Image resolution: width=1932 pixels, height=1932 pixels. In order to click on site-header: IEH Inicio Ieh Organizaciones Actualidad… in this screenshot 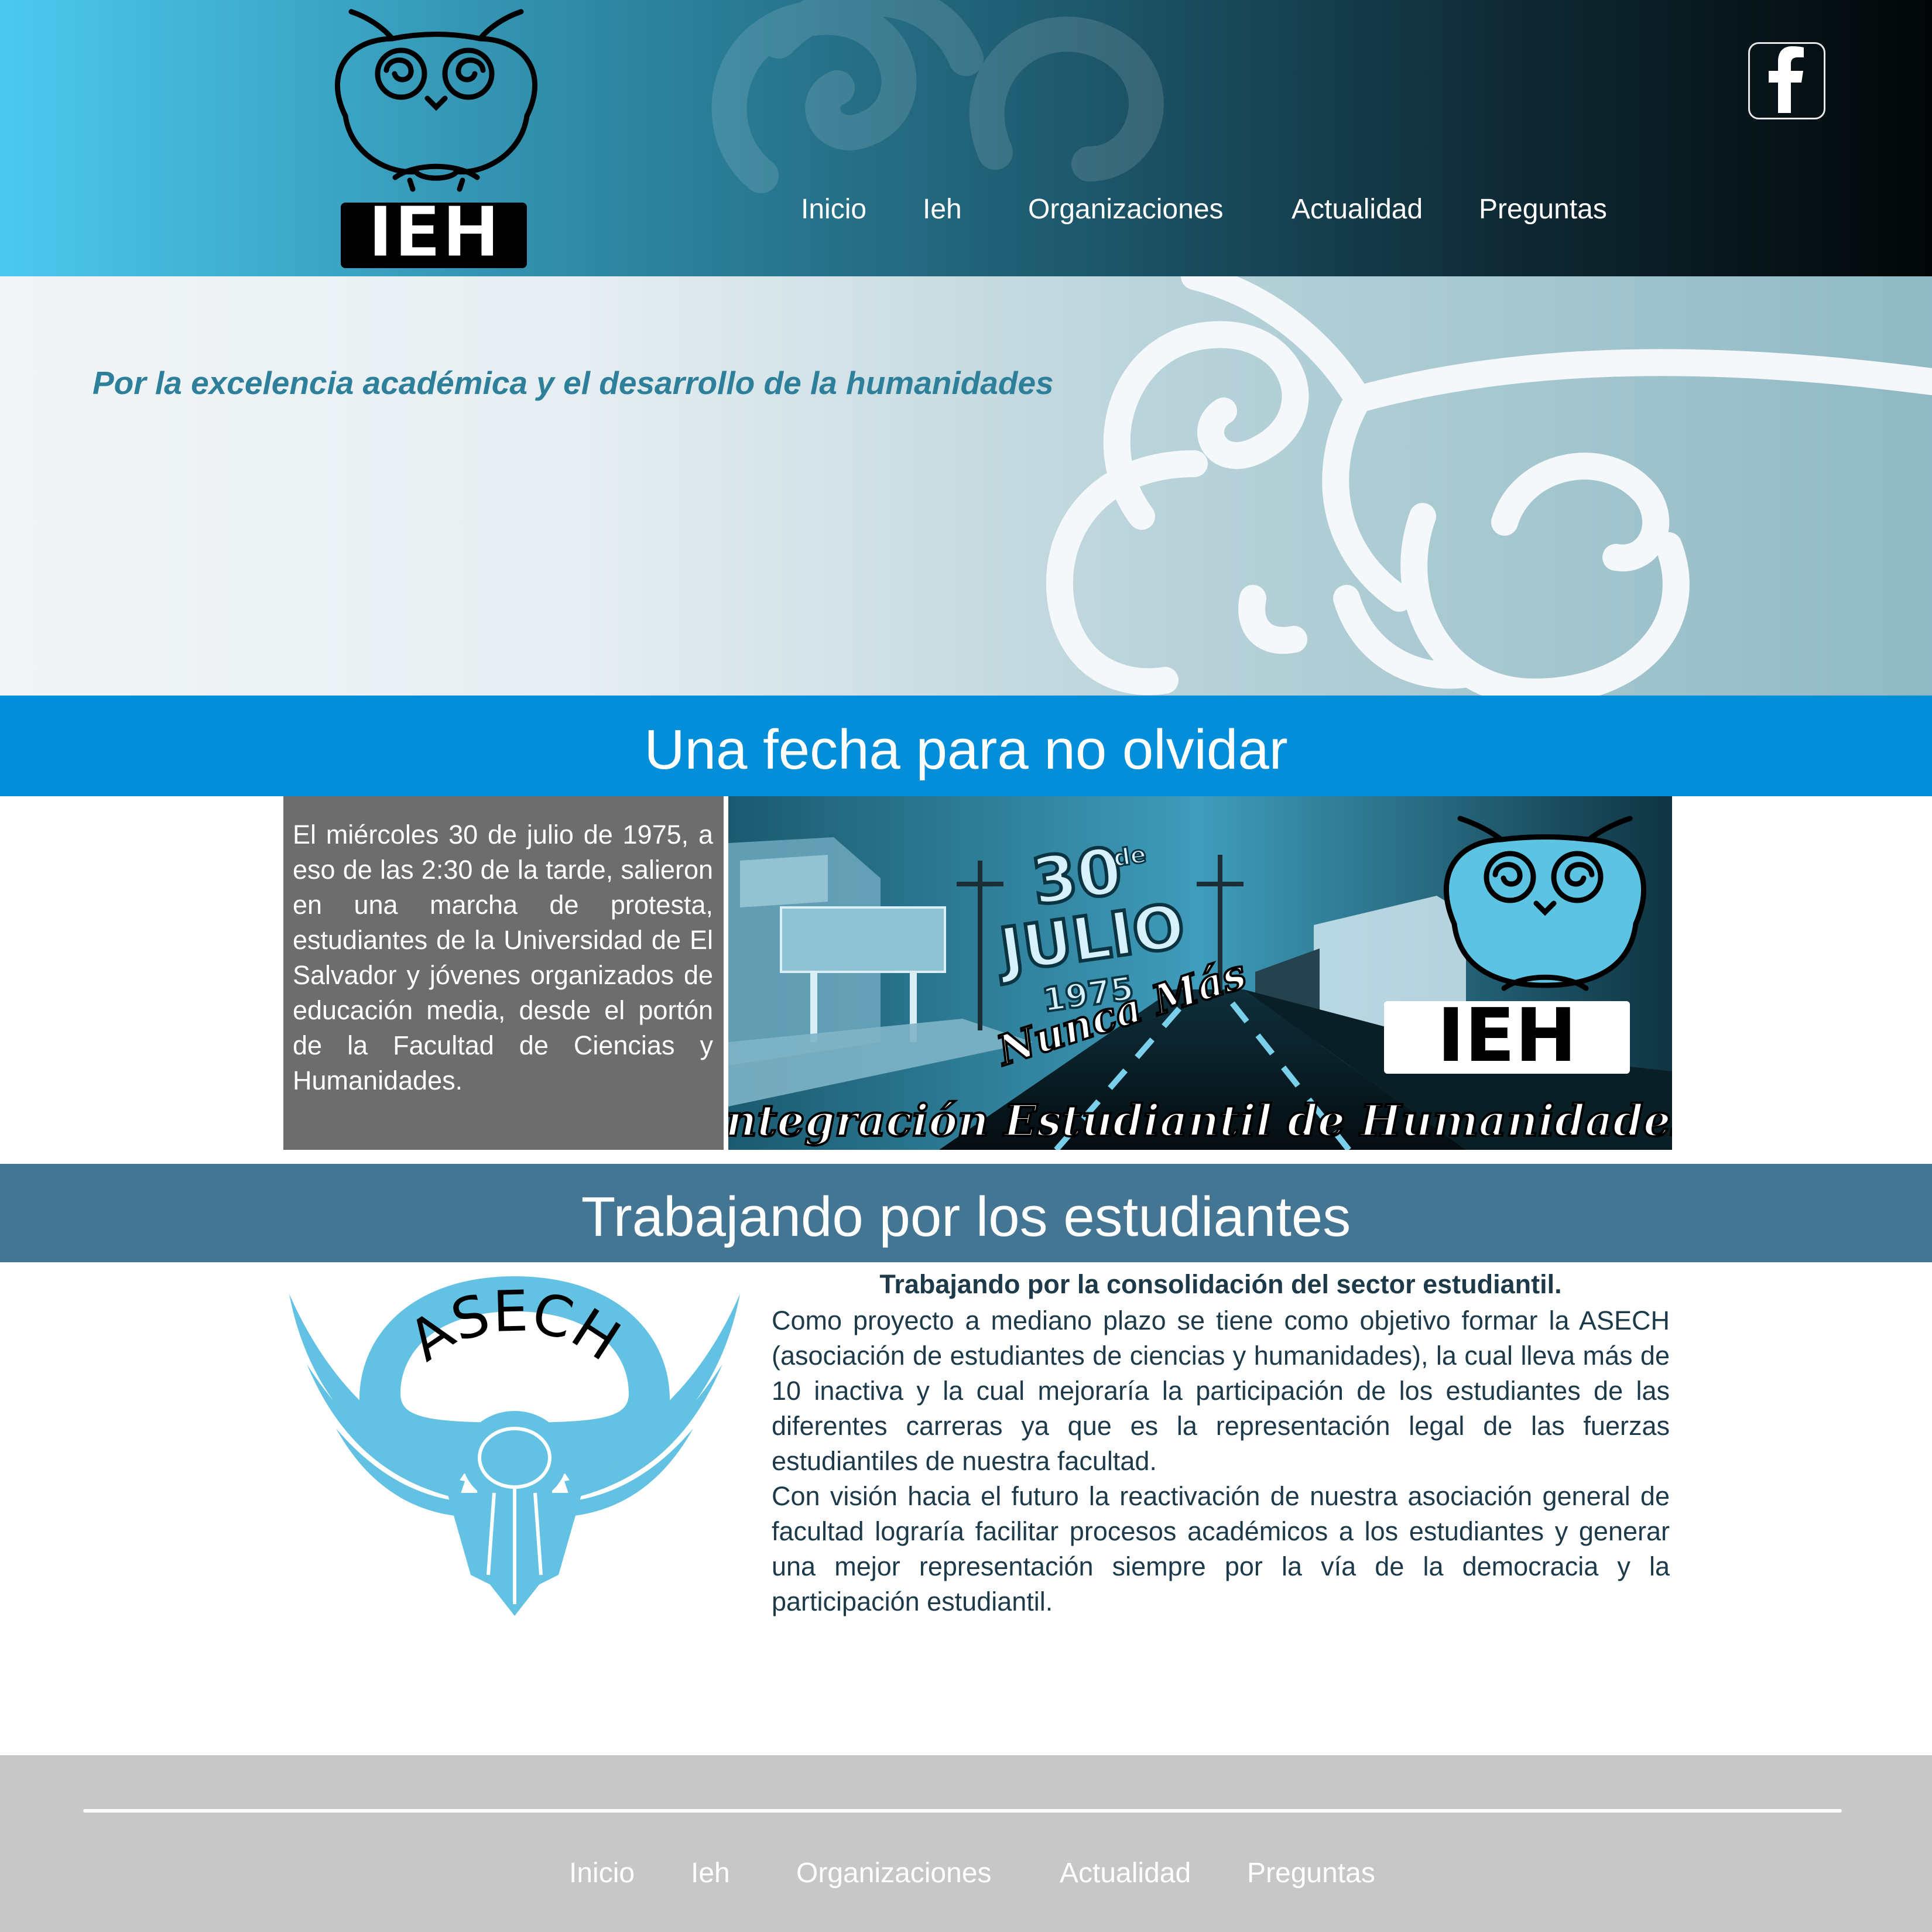, I will do `click(966, 138)`.